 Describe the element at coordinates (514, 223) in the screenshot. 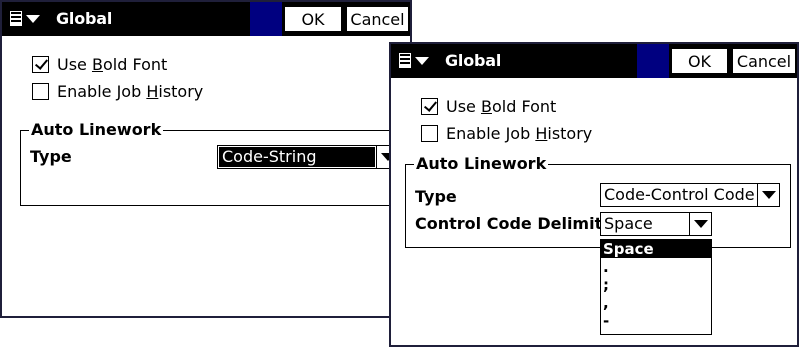

I see `control-code-delimiter-label: Control Code Delimite` at that location.